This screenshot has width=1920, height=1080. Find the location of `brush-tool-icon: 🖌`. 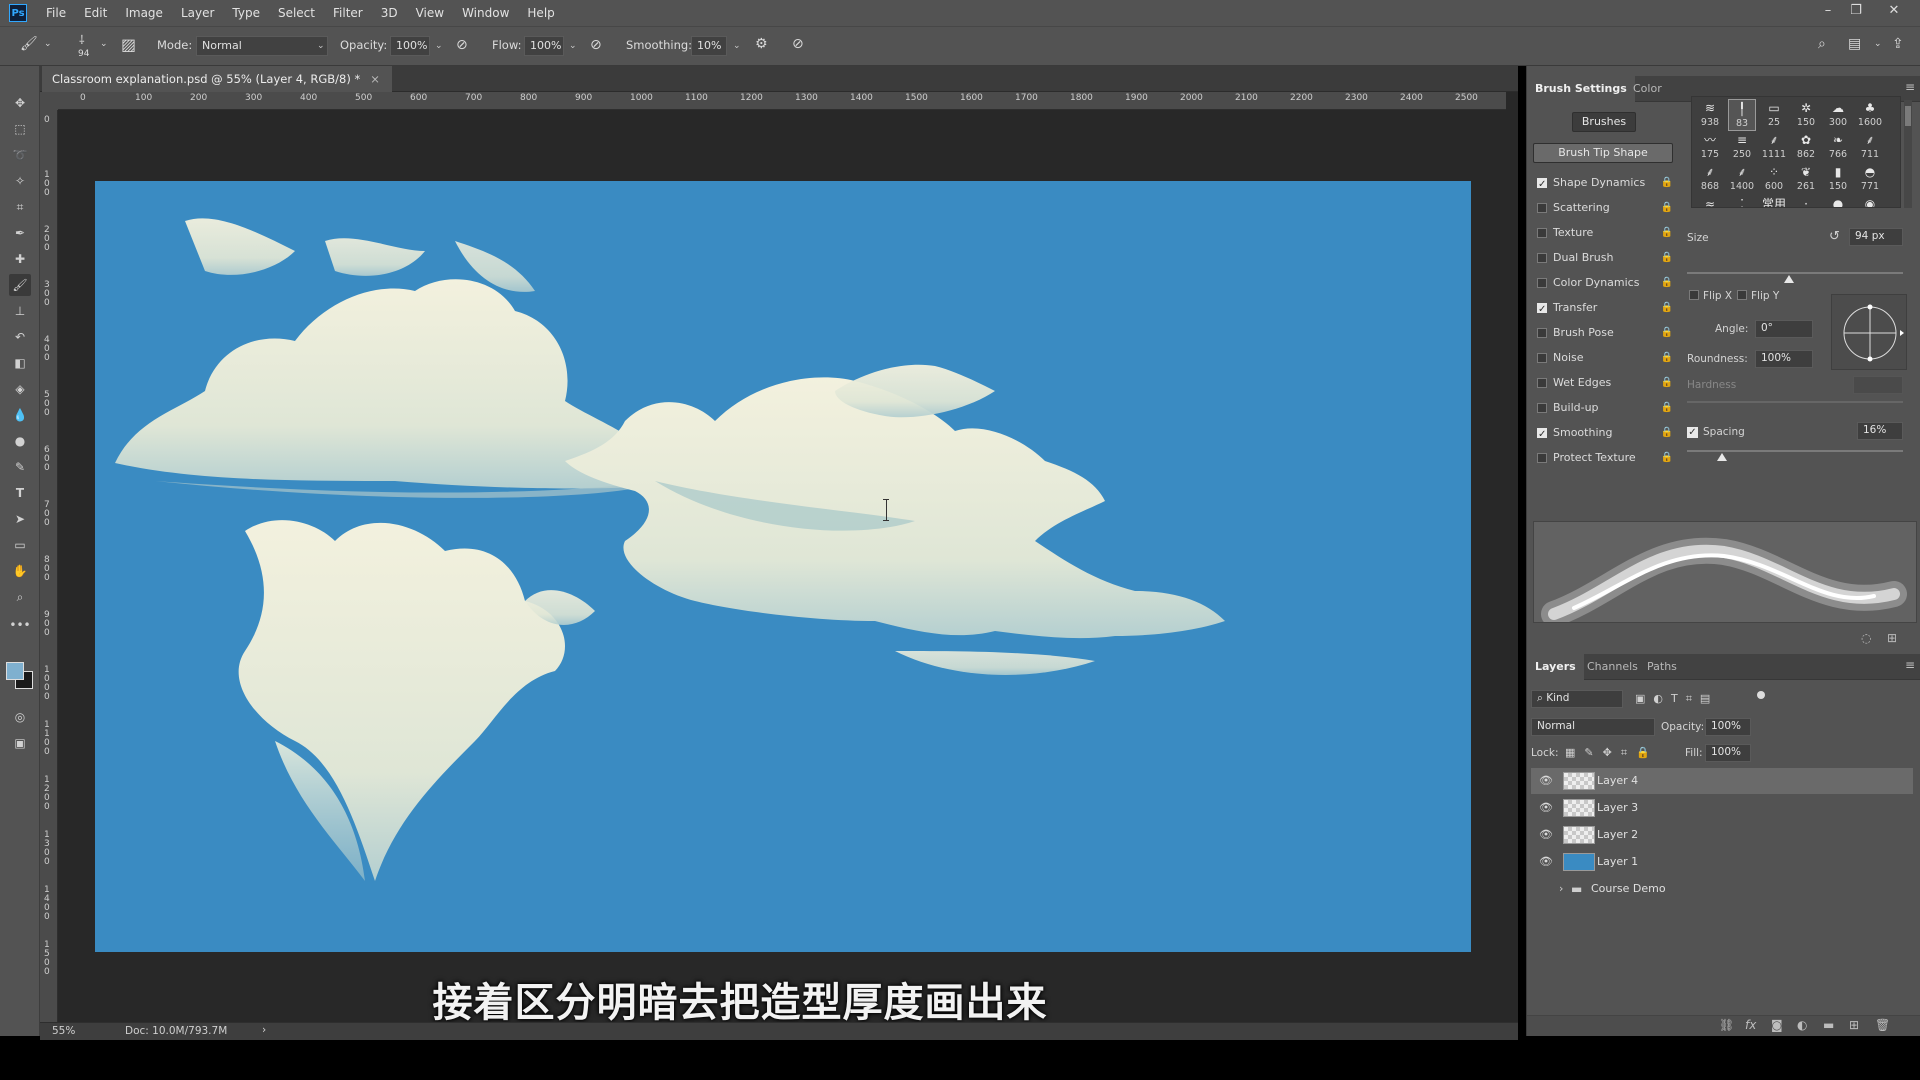

brush-tool-icon: 🖌 is located at coordinates (29, 44).